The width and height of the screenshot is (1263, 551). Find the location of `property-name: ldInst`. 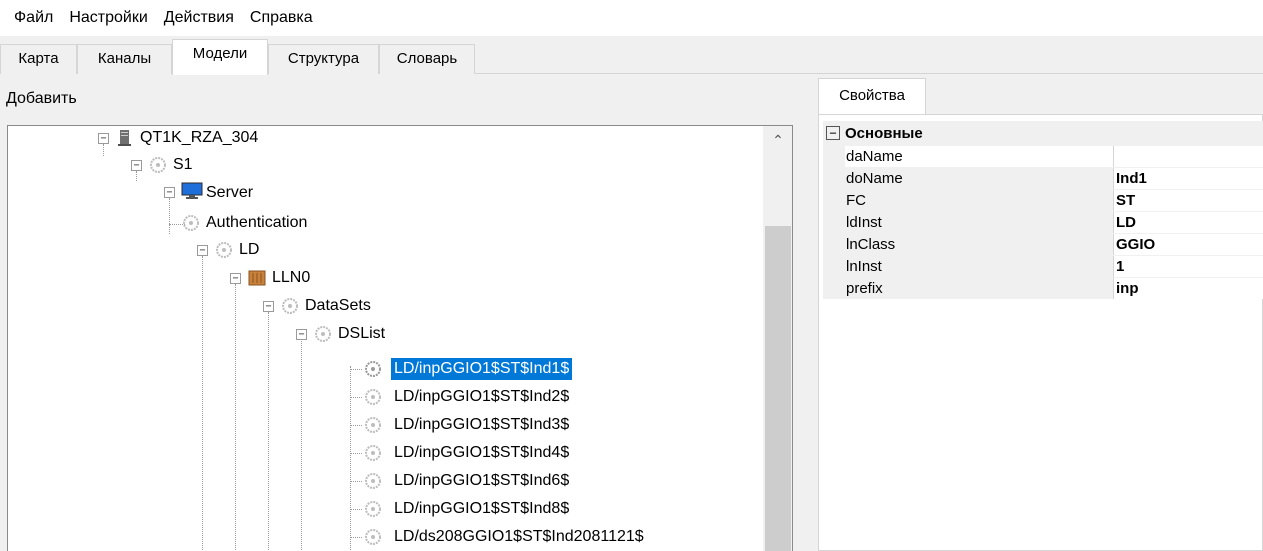

property-name: ldInst is located at coordinates (979, 222).